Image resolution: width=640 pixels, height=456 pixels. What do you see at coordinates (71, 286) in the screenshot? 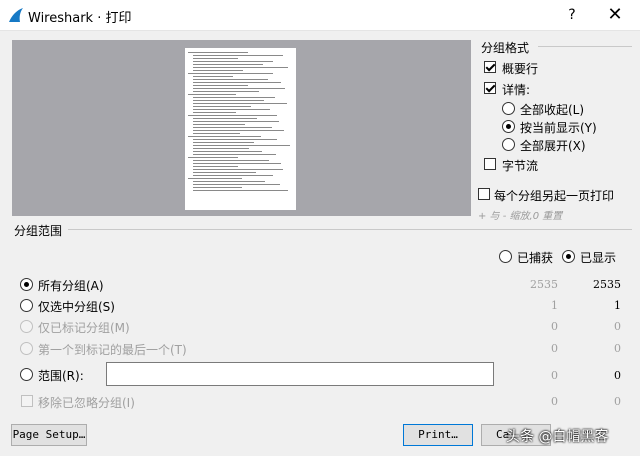
I see `all-packets-label: 所有分组(A)` at bounding box center [71, 286].